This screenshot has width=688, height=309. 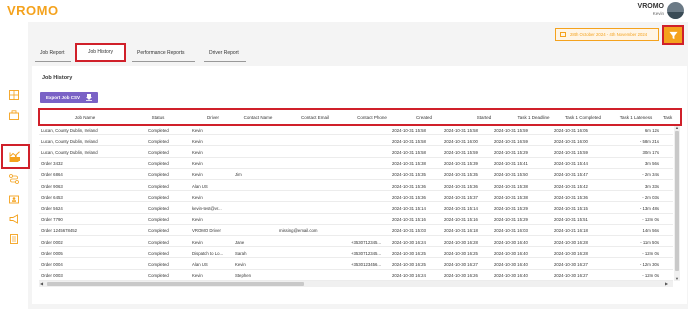 I want to click on sidebar-routes-icon, so click(x=14, y=179).